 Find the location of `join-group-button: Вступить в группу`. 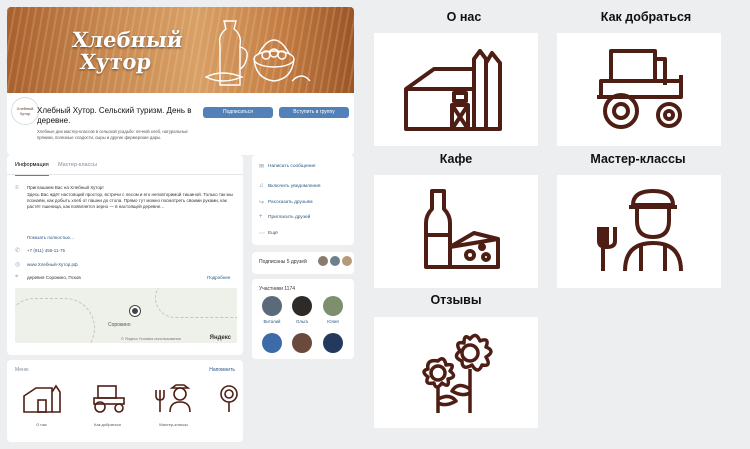

join-group-button: Вступить в группу is located at coordinates (314, 112).